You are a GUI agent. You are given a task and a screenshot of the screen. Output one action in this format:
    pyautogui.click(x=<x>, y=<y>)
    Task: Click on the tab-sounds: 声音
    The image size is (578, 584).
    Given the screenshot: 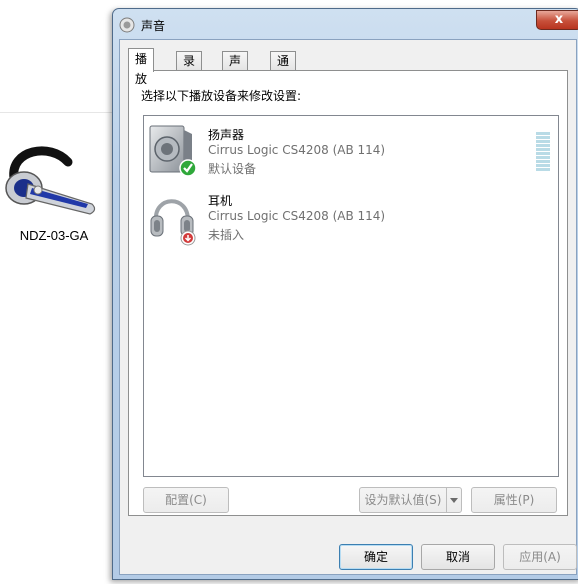 What is the action you would take?
    pyautogui.click(x=235, y=68)
    